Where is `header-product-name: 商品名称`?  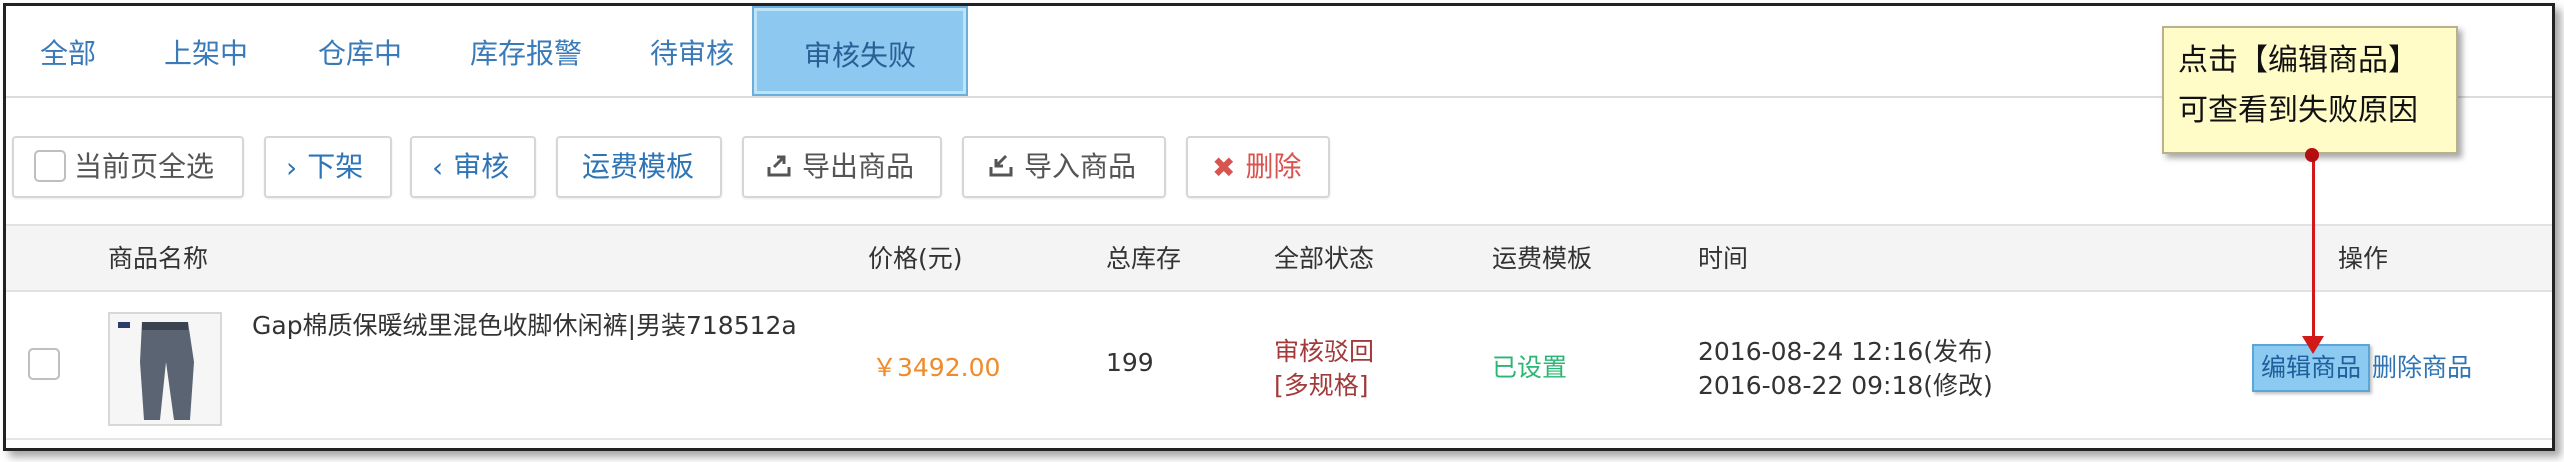 header-product-name: 商品名称 is located at coordinates (158, 258).